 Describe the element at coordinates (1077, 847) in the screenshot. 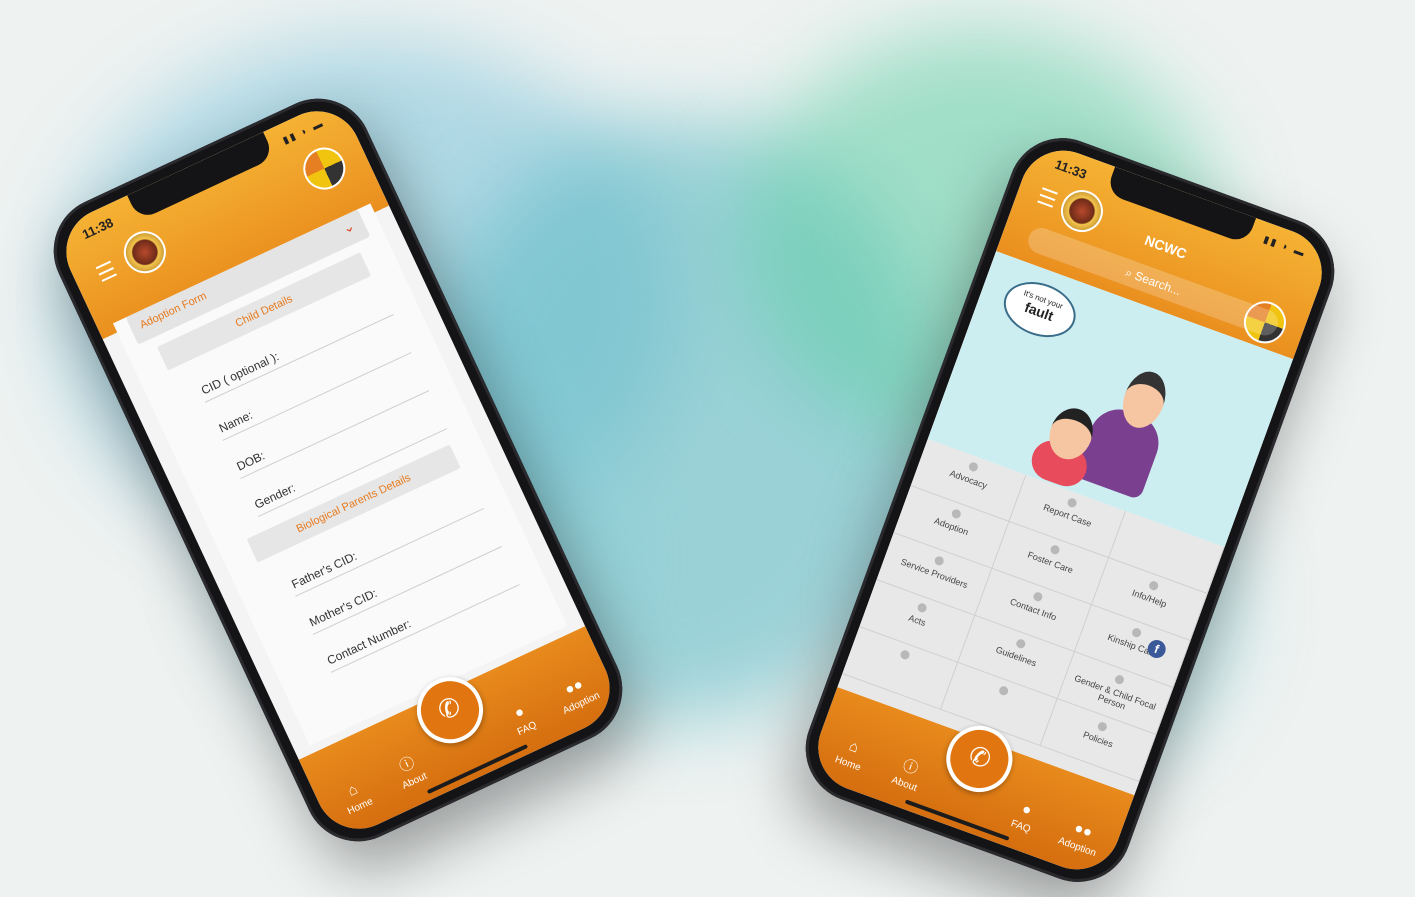

I see `tab-label: Adoption` at that location.